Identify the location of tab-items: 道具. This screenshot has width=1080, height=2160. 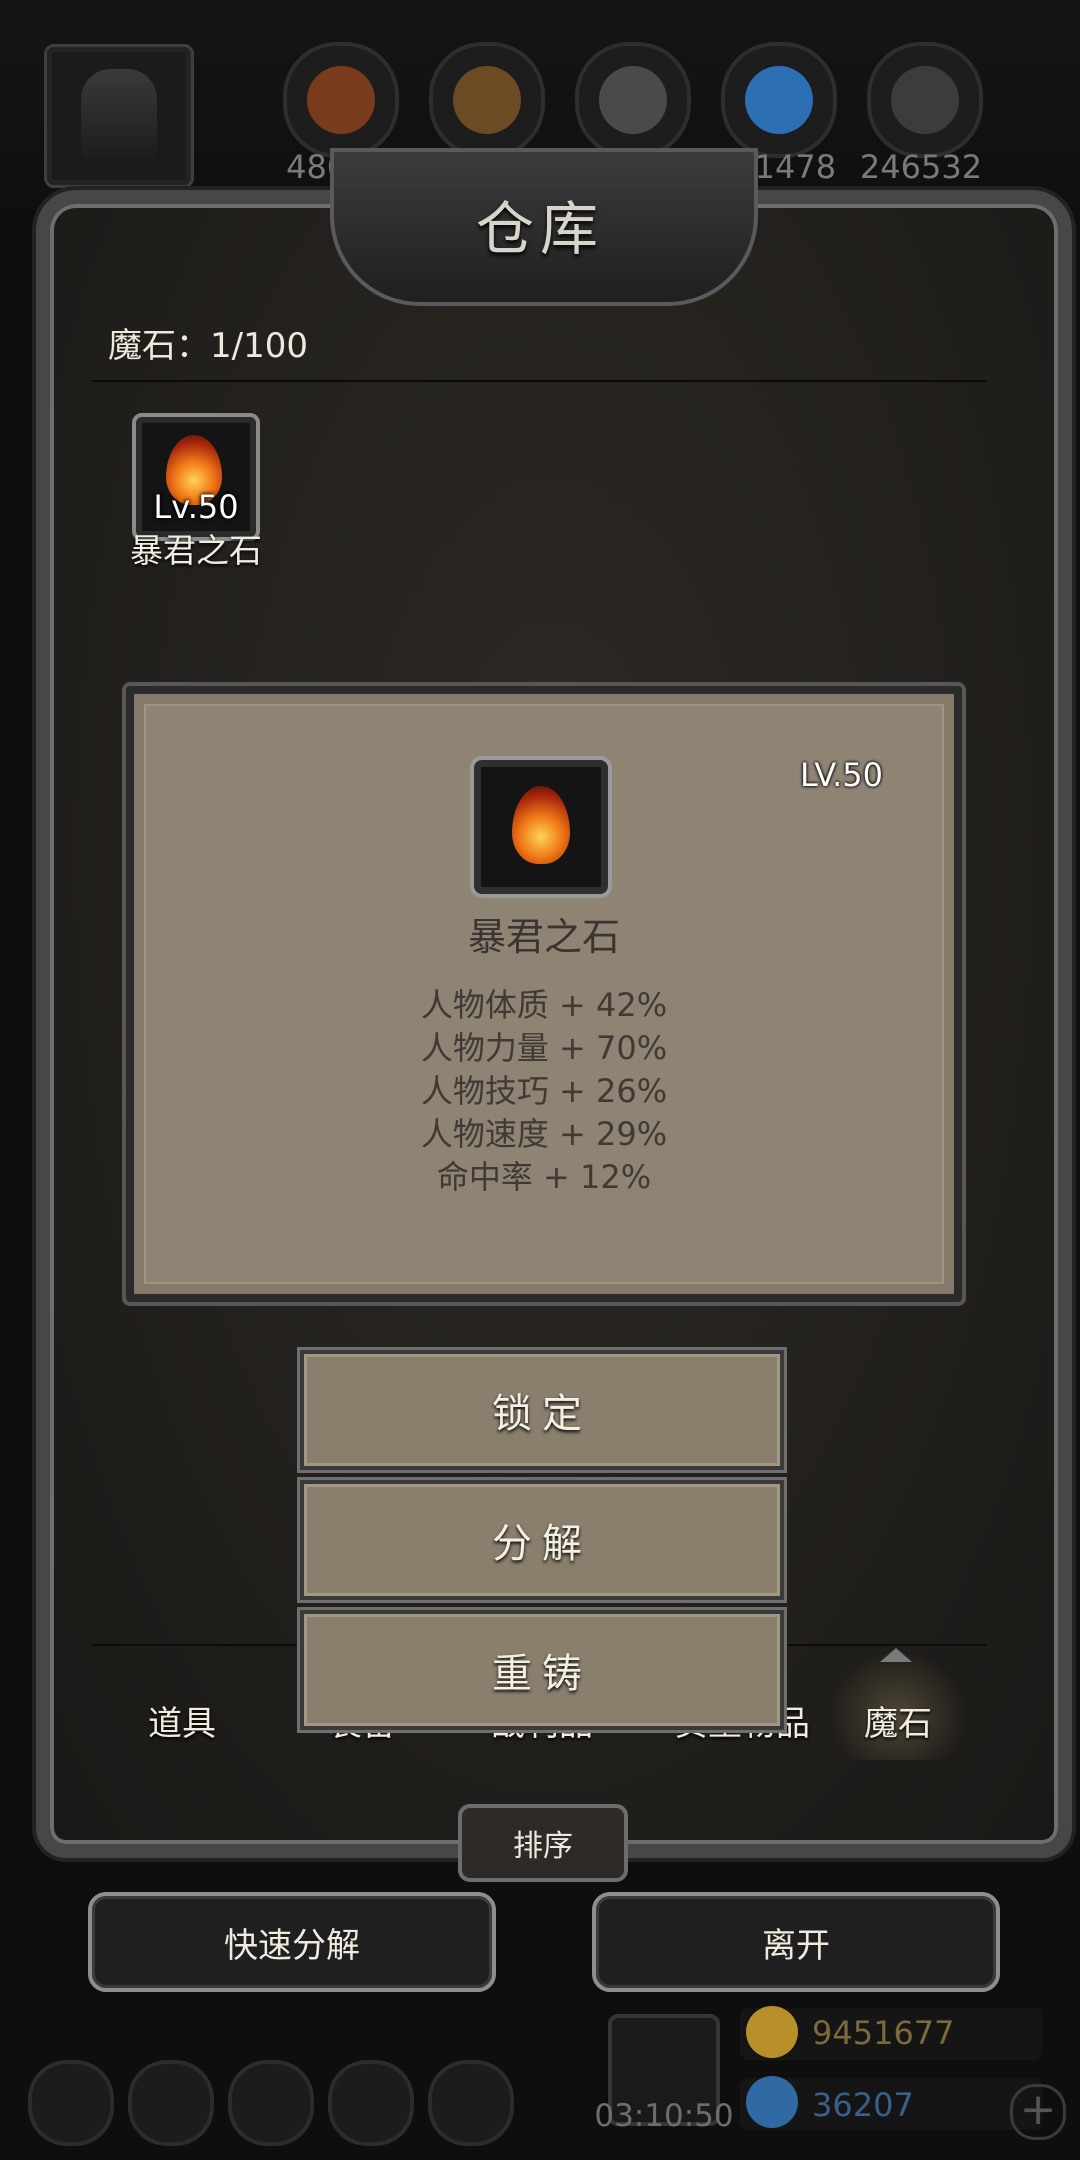
(182, 1720).